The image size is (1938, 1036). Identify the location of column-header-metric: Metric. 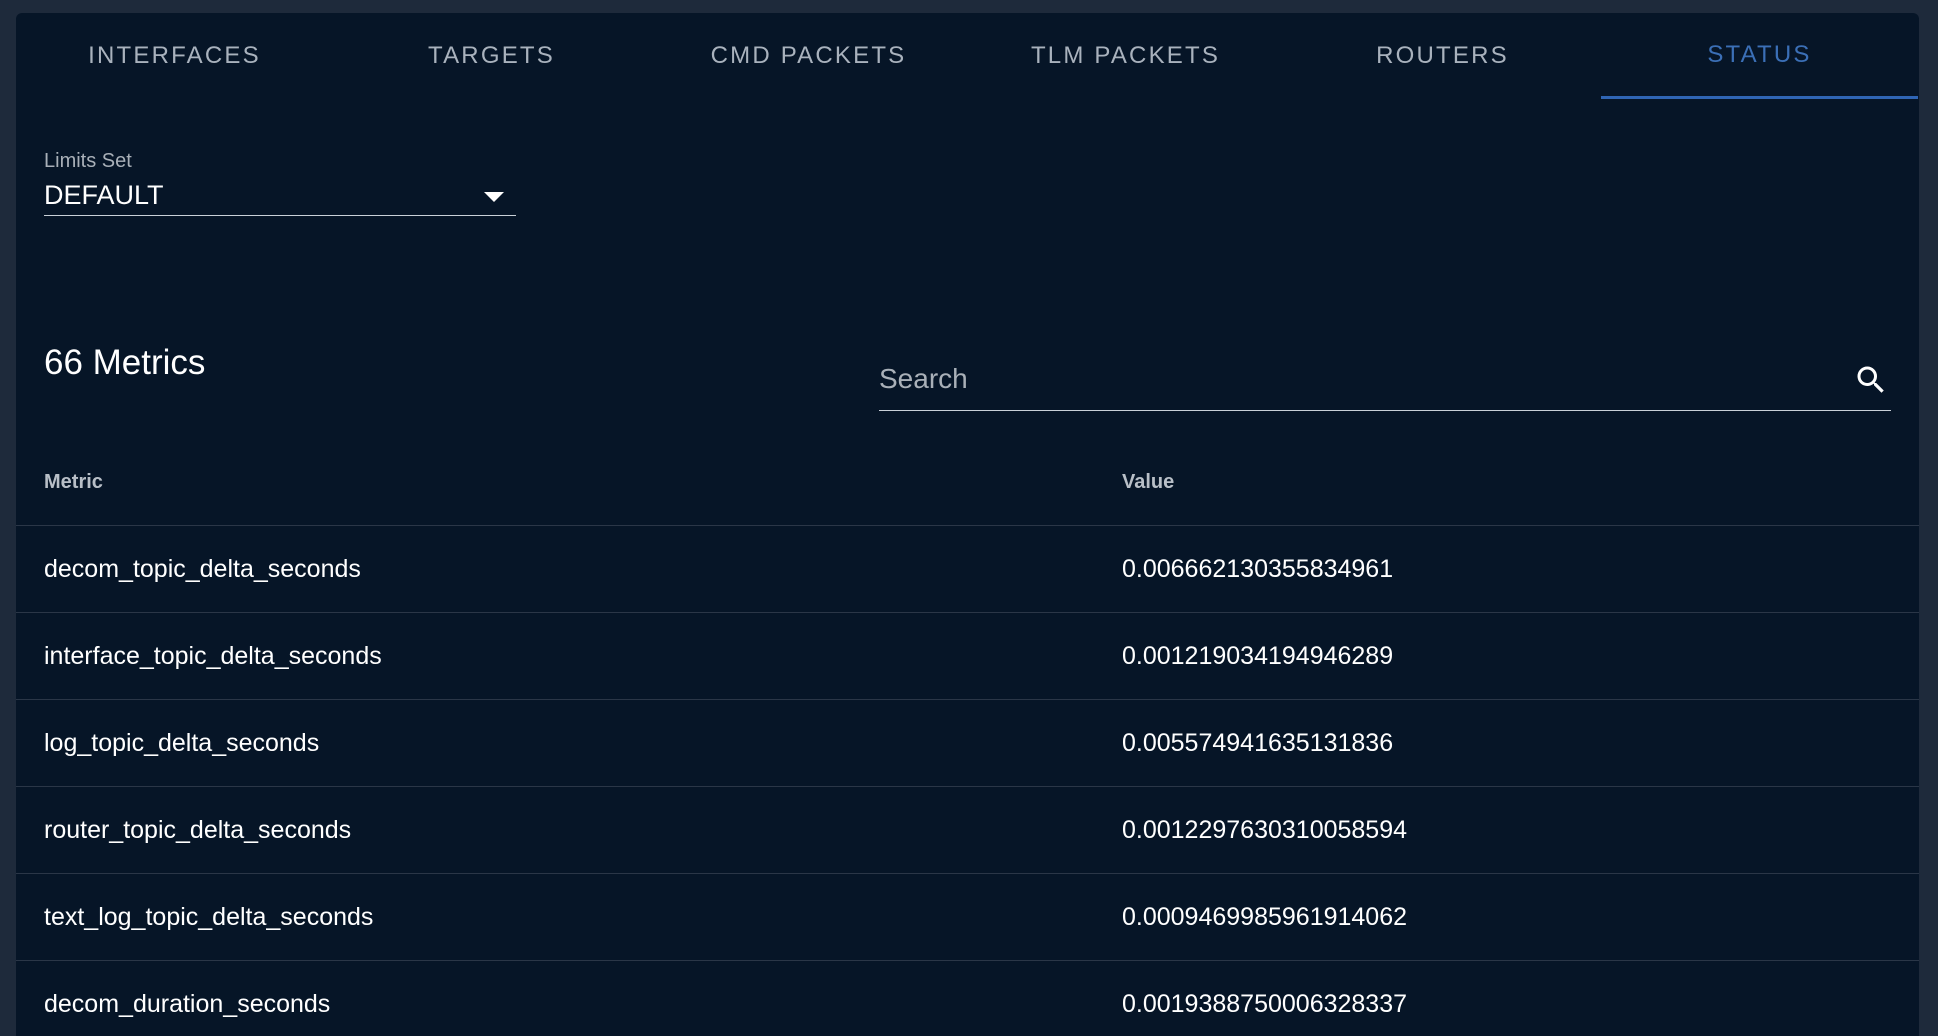
(73, 482).